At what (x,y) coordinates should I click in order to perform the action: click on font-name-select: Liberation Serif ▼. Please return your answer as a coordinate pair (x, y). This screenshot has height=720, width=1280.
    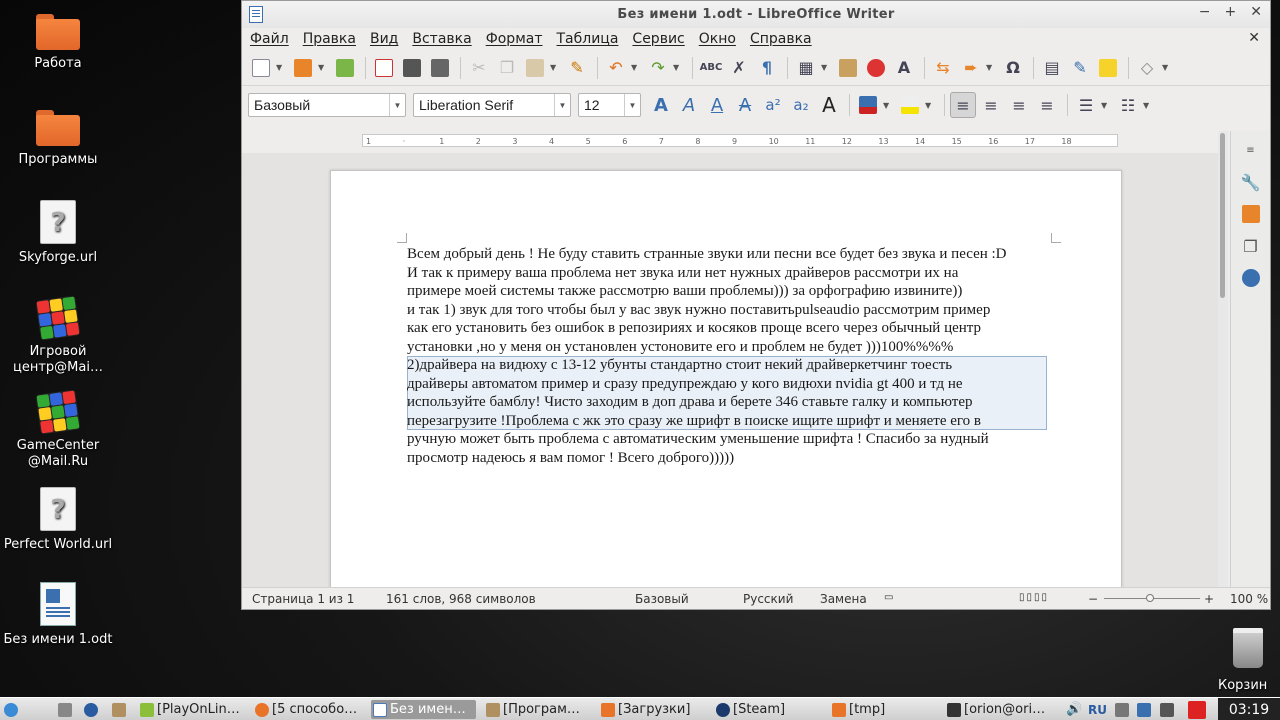
    Looking at the image, I should click on (492, 105).